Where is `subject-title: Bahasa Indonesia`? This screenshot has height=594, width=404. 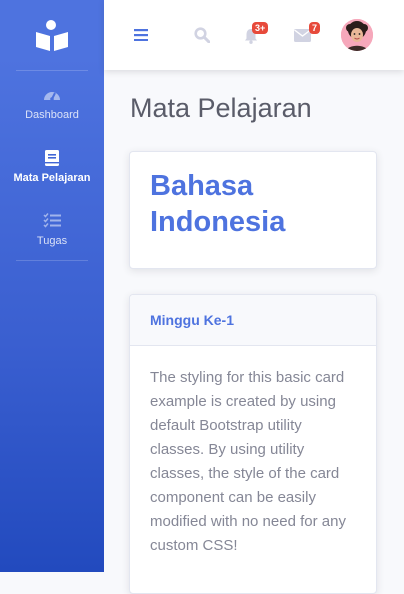 subject-title: Bahasa Indonesia is located at coordinates (218, 204).